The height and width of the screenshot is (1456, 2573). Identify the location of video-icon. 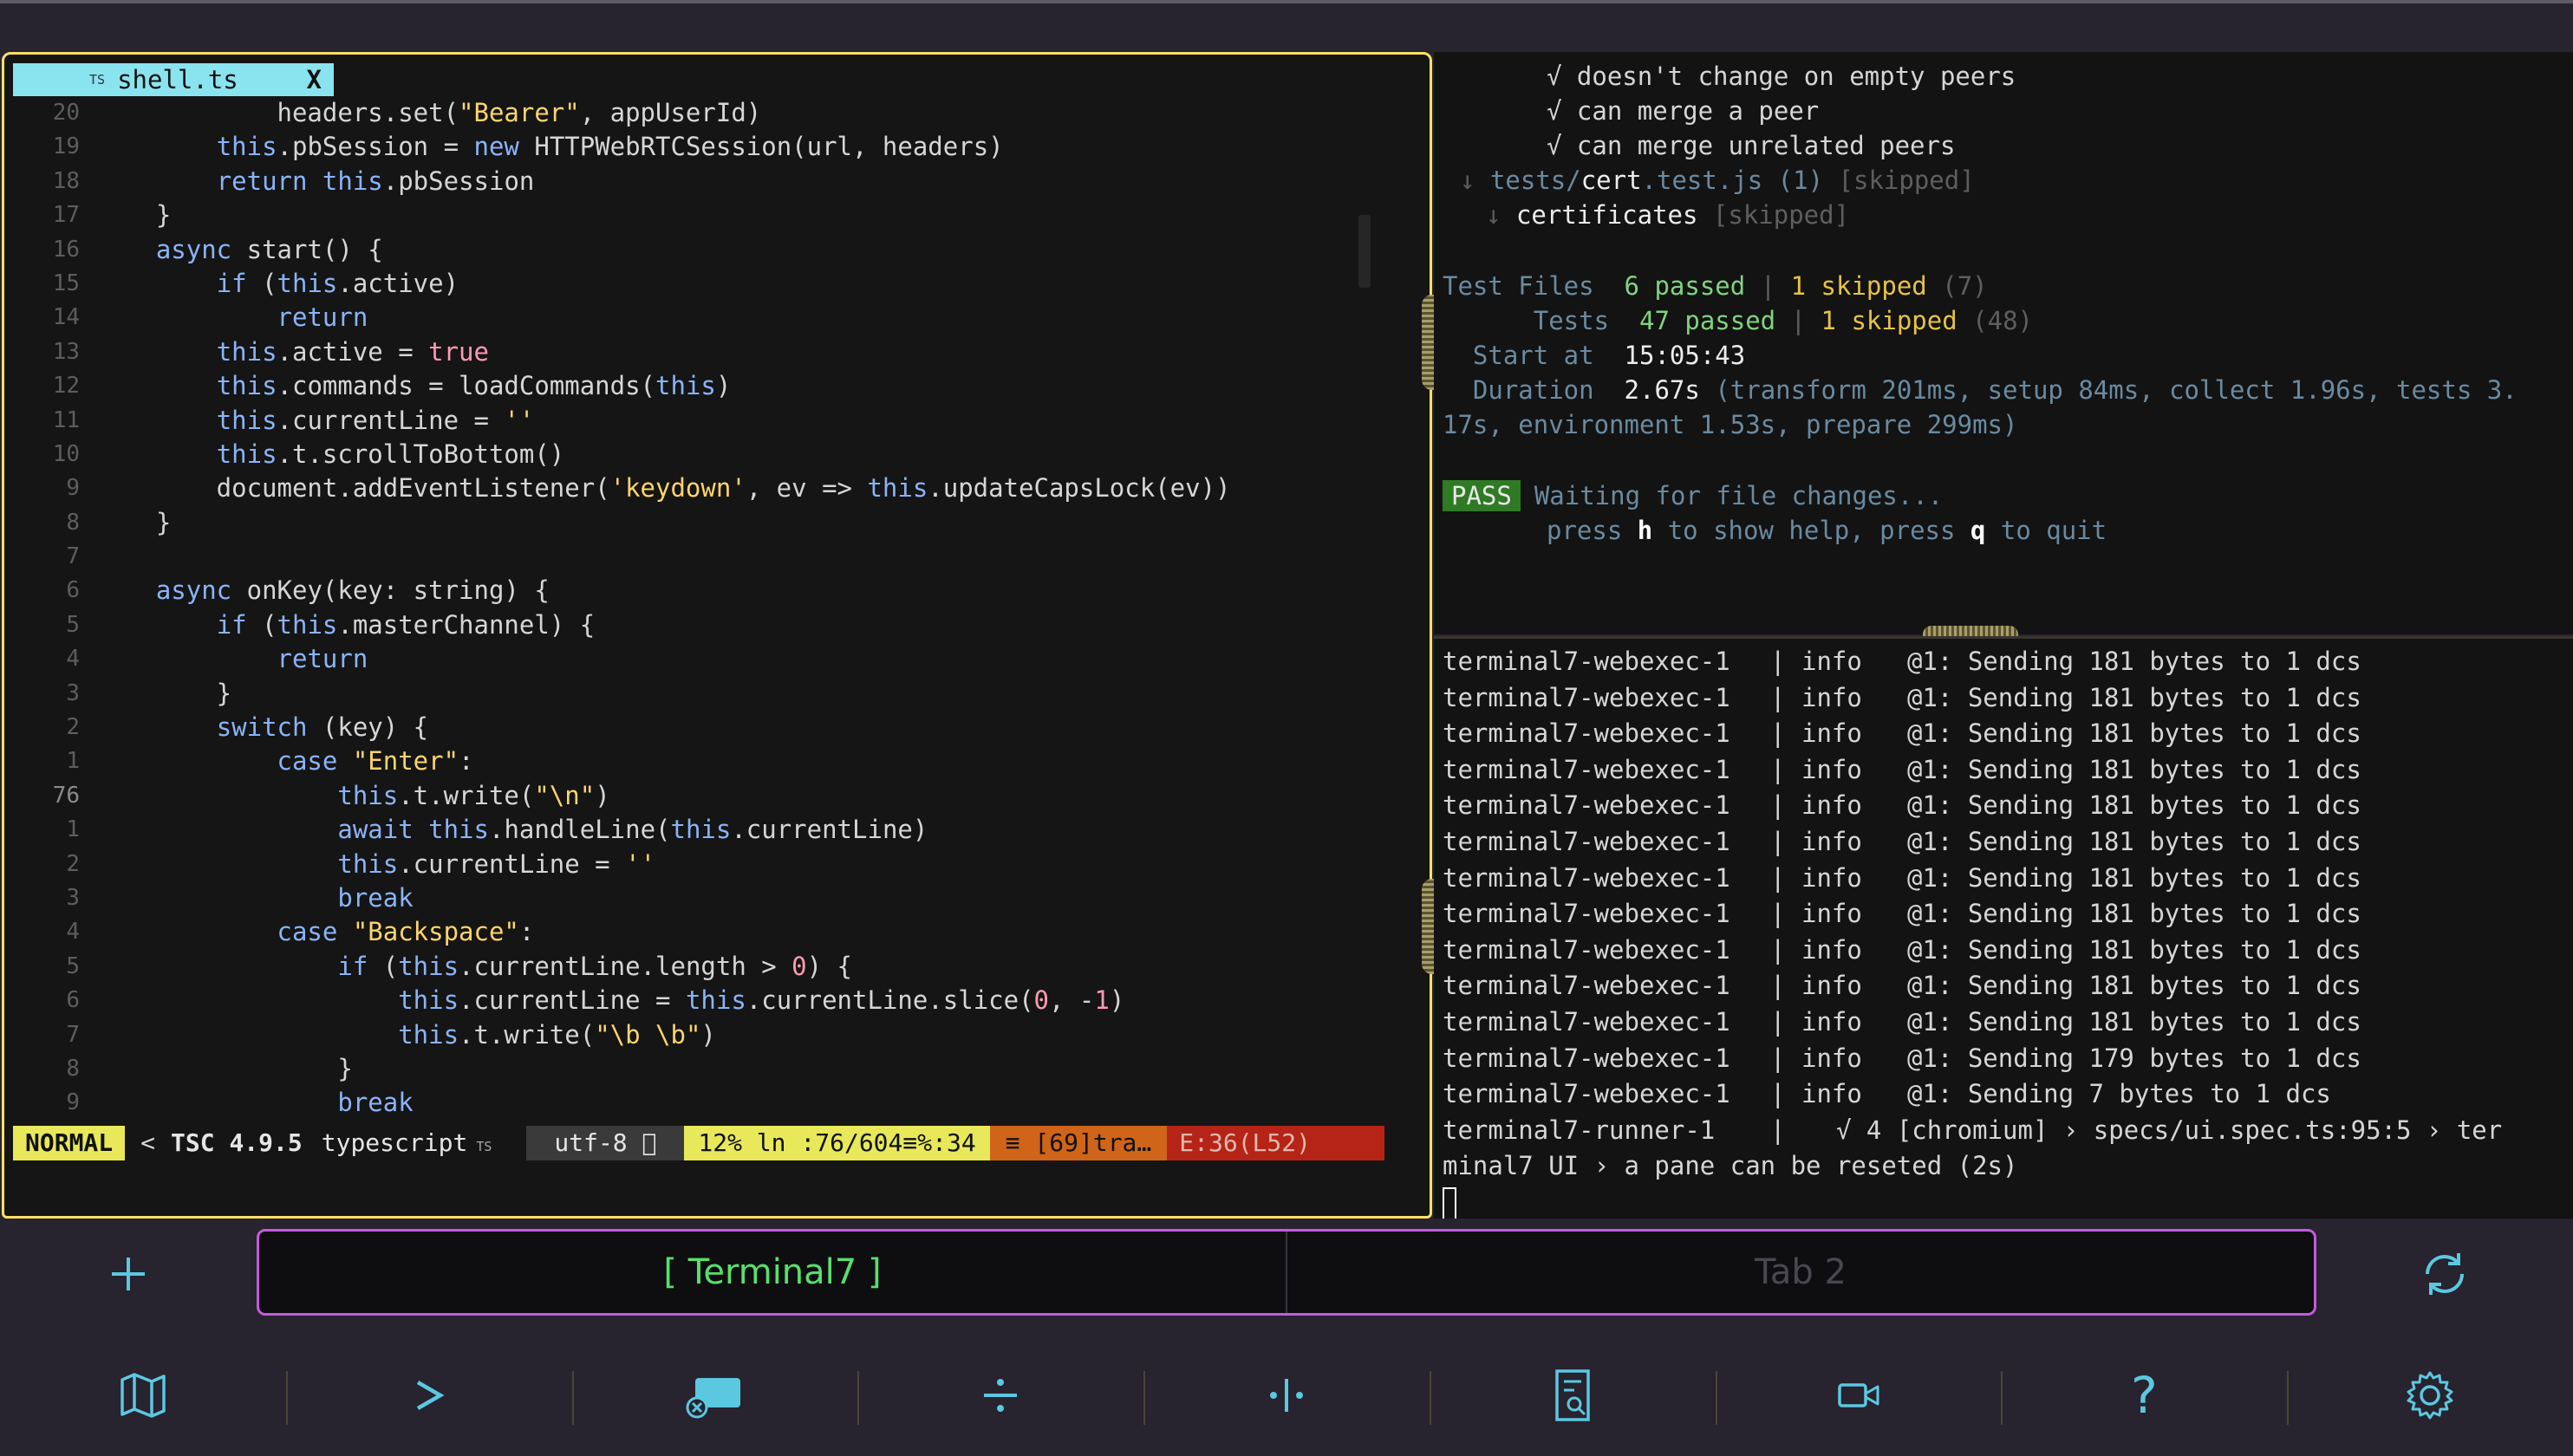
(1858, 1395).